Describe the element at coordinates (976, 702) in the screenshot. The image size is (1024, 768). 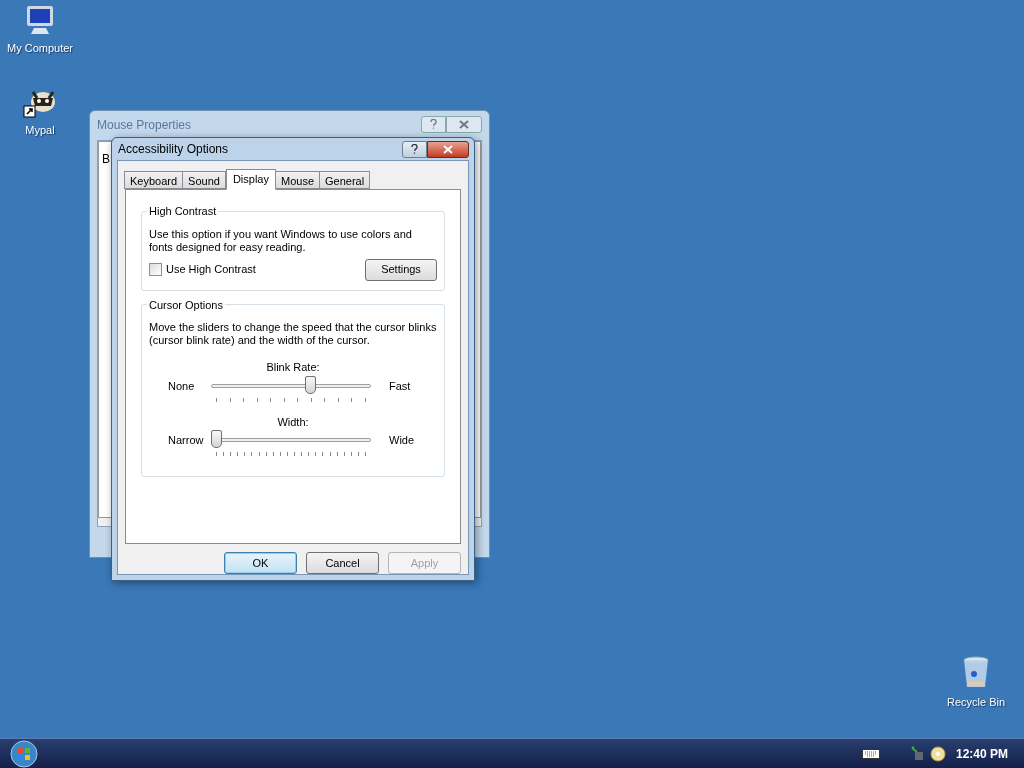
I see `desktop-icon-label: Recycle Bin` at that location.